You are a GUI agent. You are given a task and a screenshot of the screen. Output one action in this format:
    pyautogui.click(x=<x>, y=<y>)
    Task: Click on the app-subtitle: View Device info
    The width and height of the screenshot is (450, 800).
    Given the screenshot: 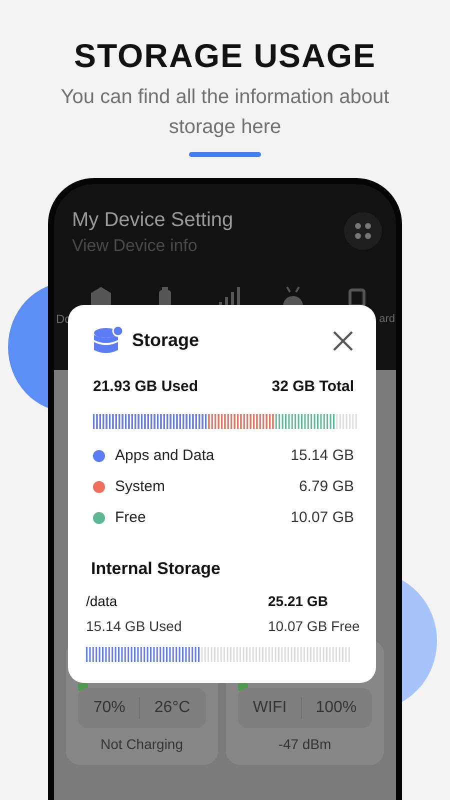 What is the action you would take?
    pyautogui.click(x=135, y=246)
    